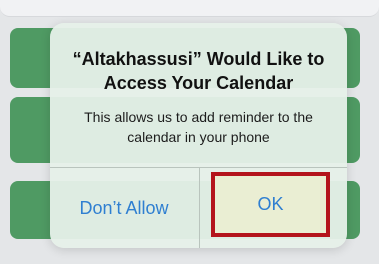 The height and width of the screenshot is (264, 379). I want to click on dialog-message-line-2: calendar in your phone, so click(198, 137).